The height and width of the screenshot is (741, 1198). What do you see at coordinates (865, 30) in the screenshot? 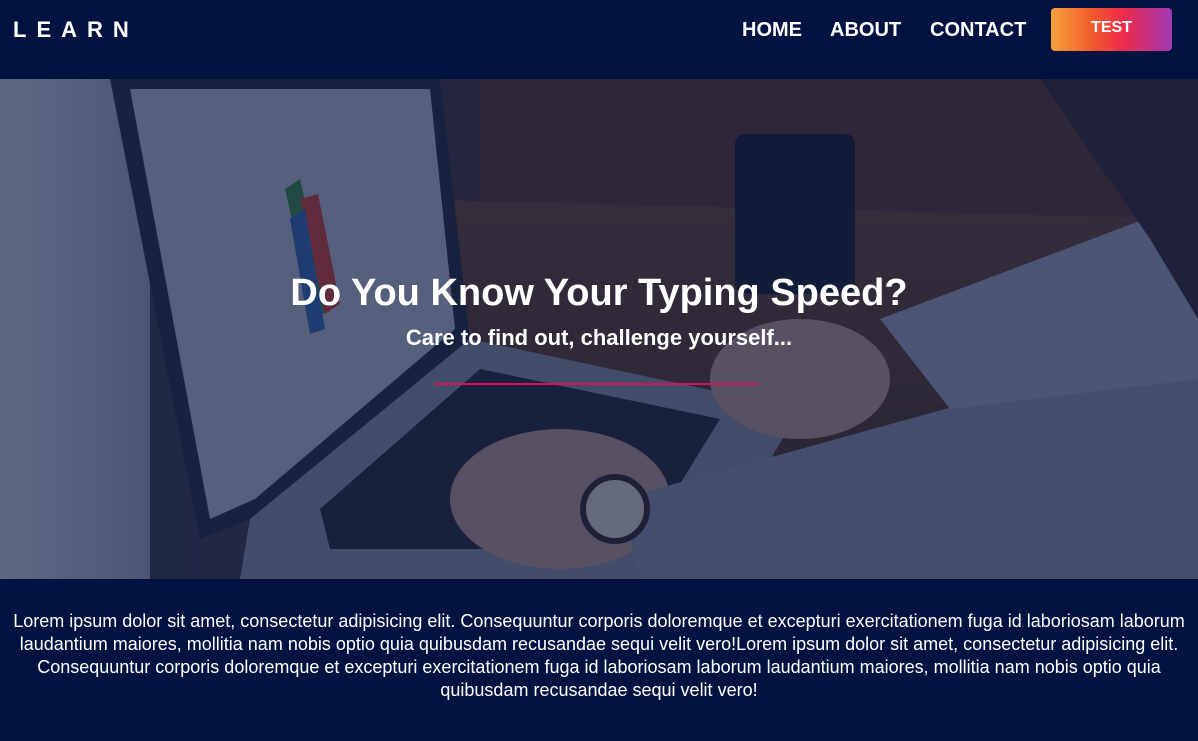
I see `nav-about-link: ABOUT` at bounding box center [865, 30].